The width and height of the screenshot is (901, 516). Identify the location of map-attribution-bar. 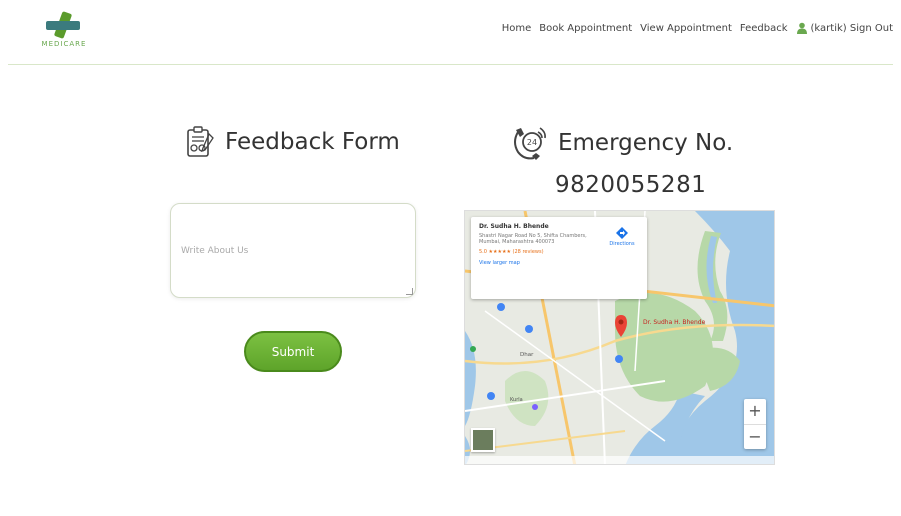
(619, 460).